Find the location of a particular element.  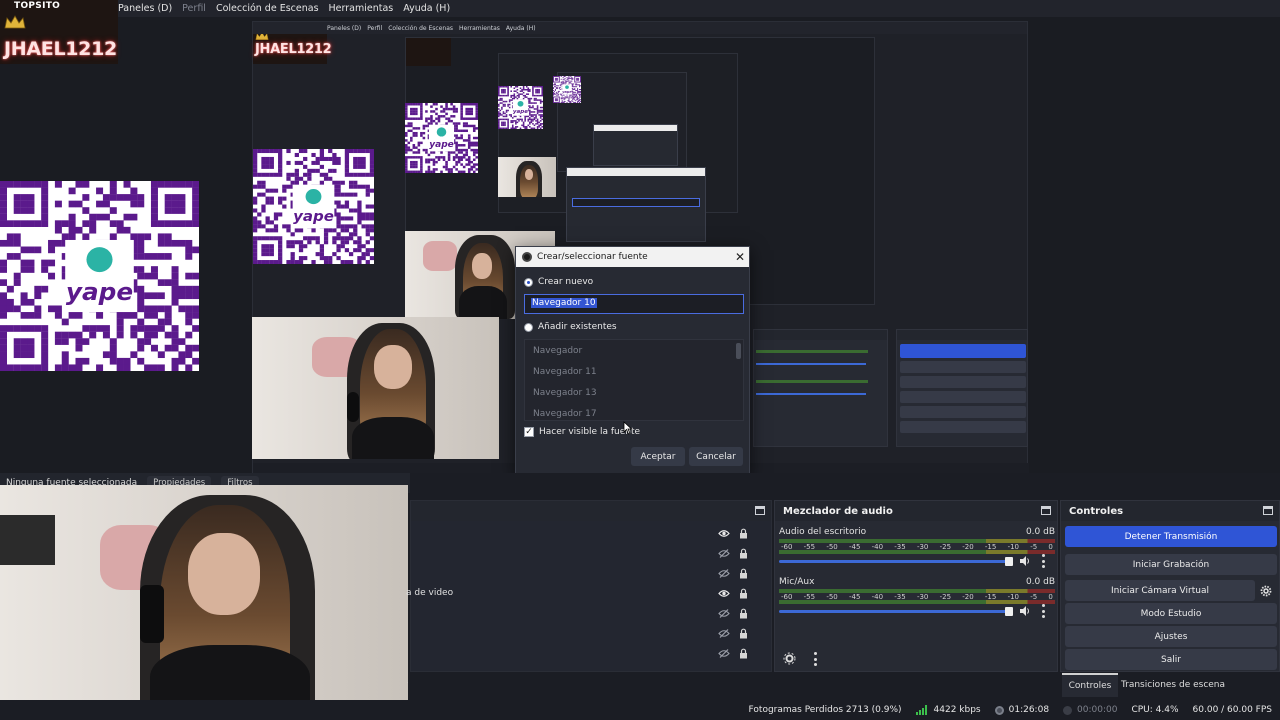

level-meter is located at coordinates (917, 552).